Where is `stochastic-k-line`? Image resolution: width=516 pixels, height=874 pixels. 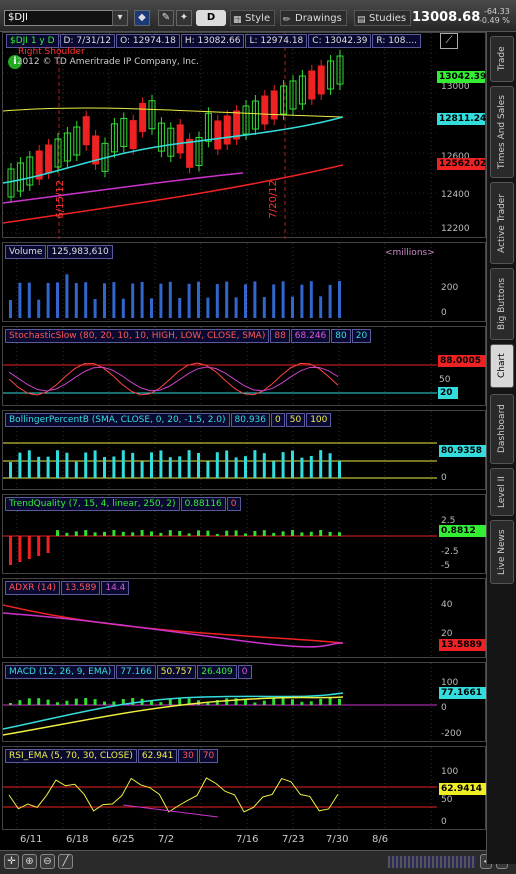
stochastic-k-line is located at coordinates (173, 379).